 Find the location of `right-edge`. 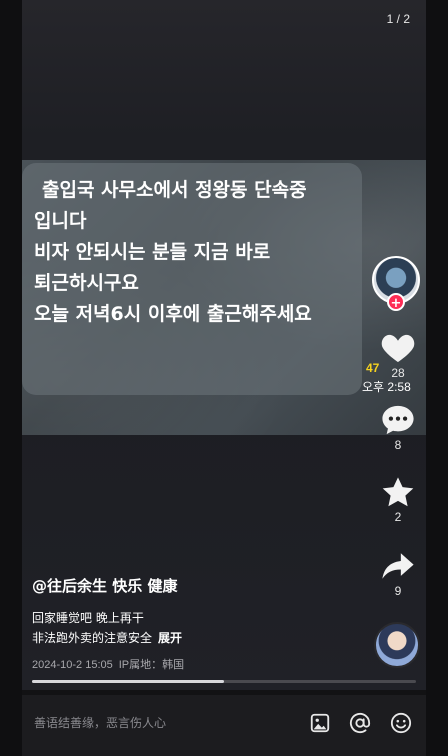

right-edge is located at coordinates (437, 378).